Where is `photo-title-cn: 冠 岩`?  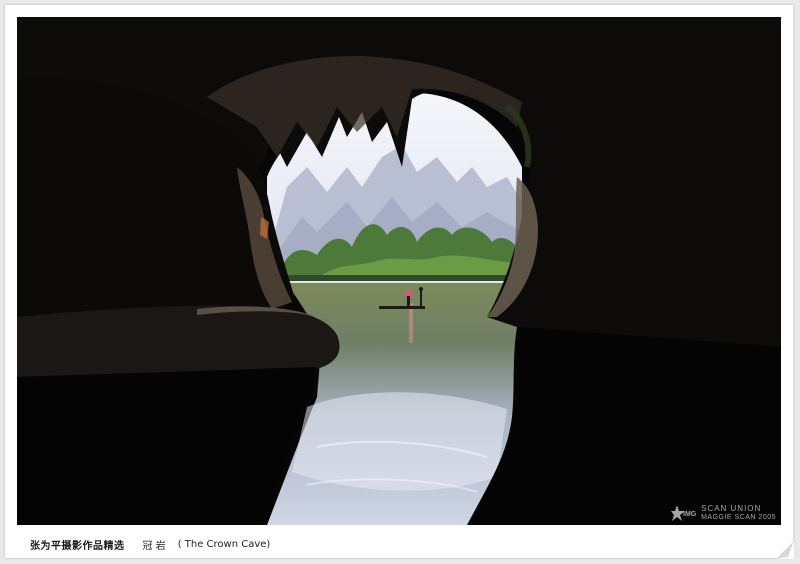 photo-title-cn: 冠 岩 is located at coordinates (154, 546).